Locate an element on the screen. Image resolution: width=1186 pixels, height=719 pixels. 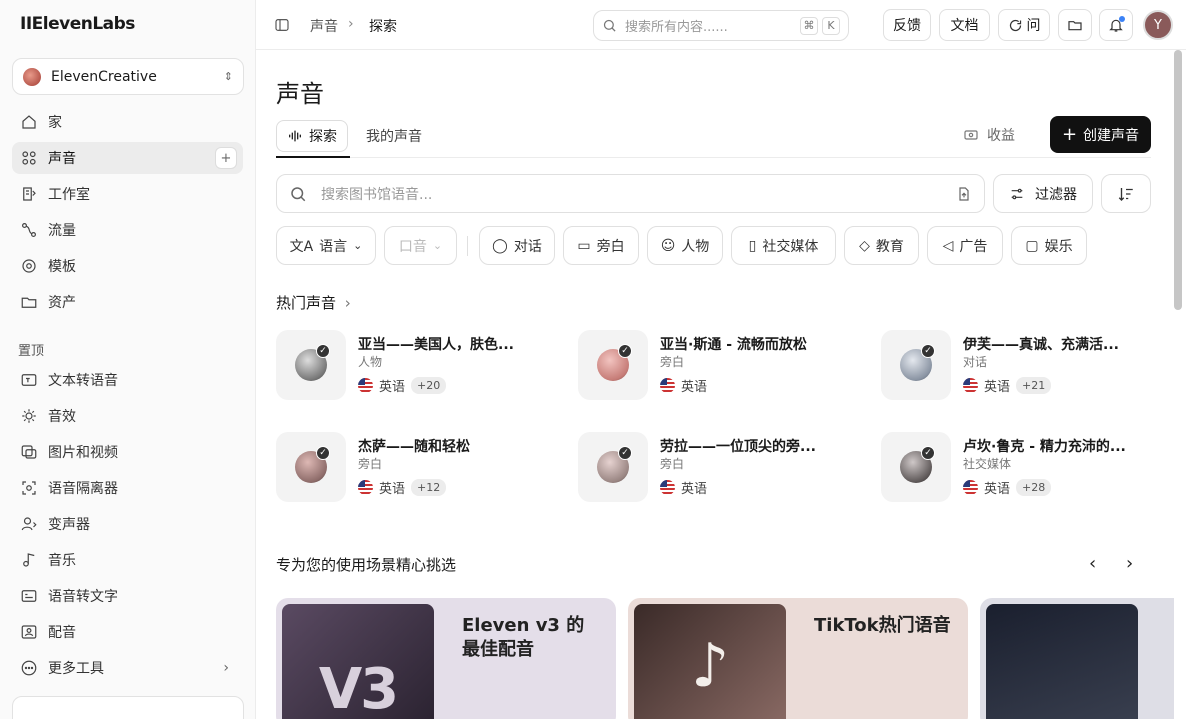
carousel-next-button: › is located at coordinates (1129, 563).